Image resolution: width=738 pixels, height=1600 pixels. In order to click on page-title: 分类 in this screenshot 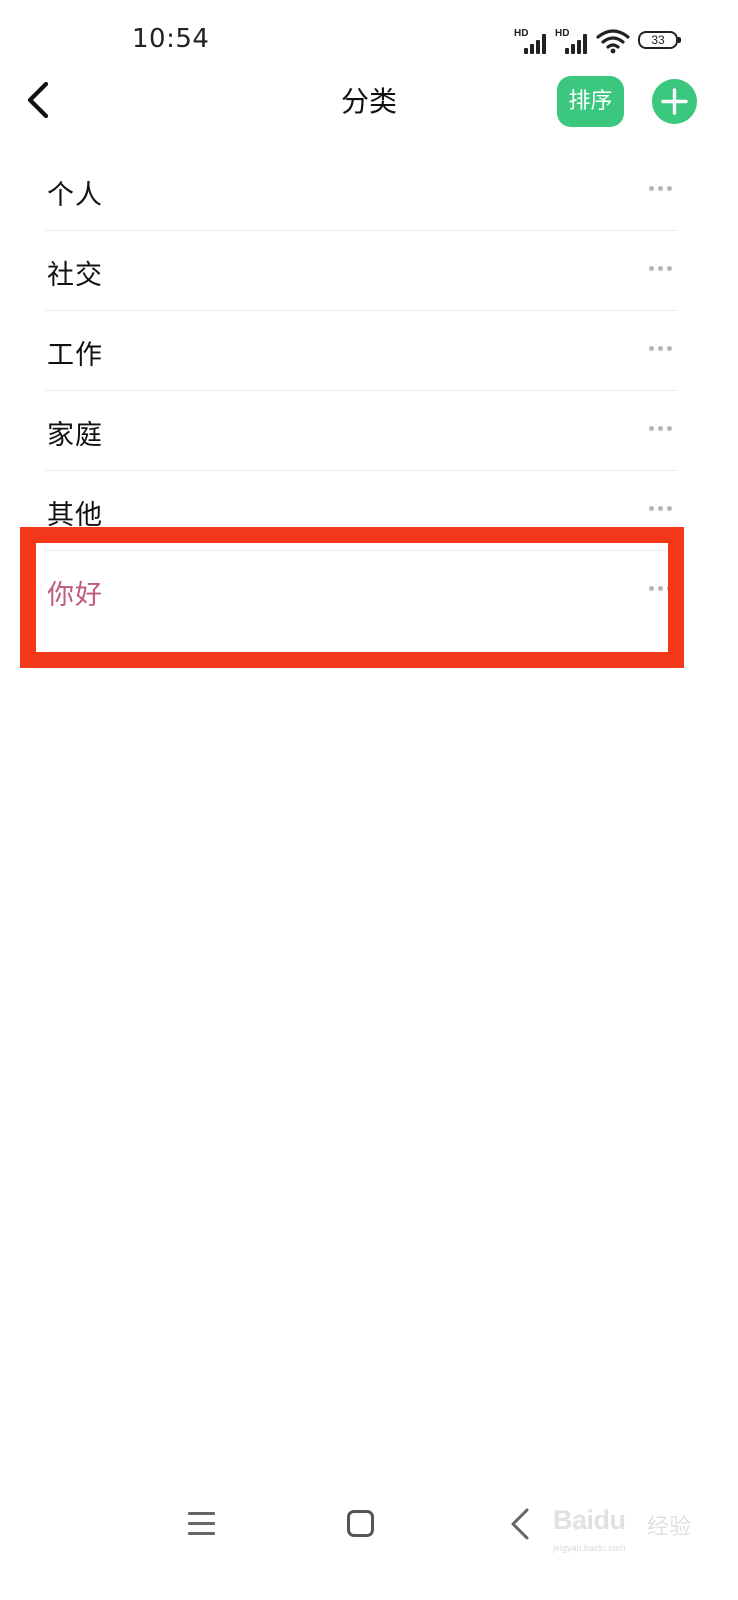, I will do `click(368, 101)`.